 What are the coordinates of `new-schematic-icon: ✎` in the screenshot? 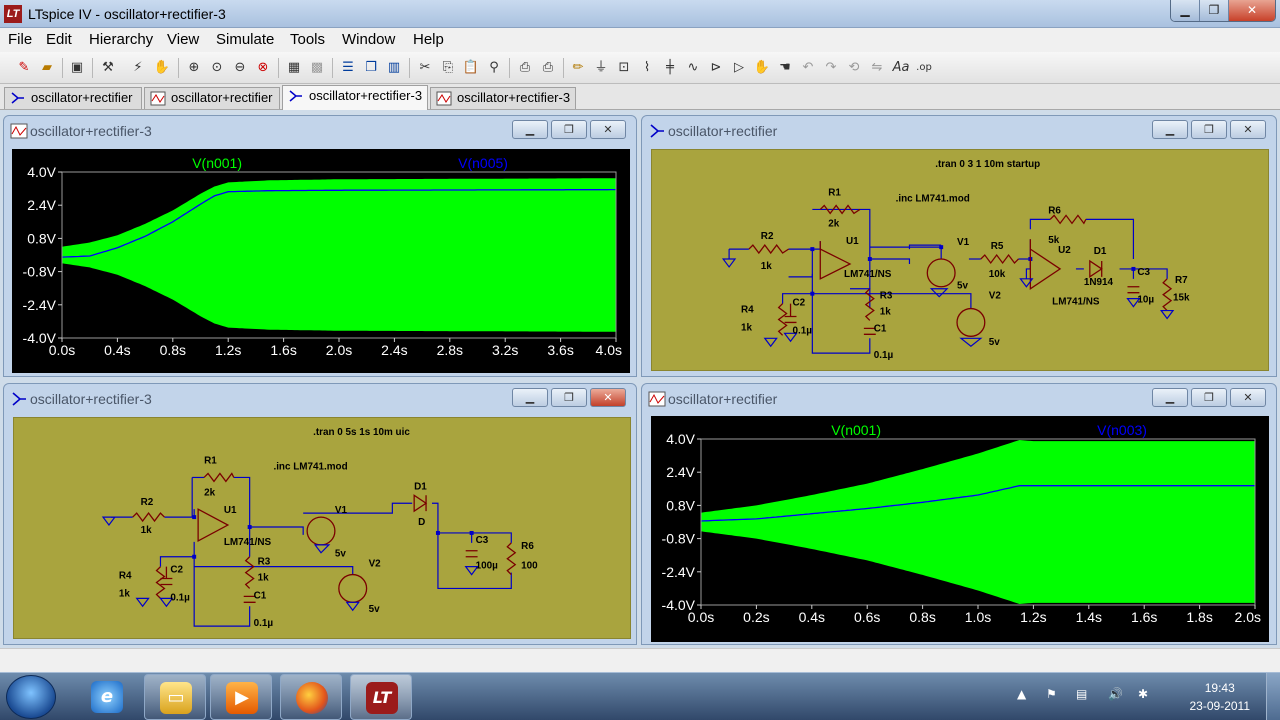 It's located at (24, 68).